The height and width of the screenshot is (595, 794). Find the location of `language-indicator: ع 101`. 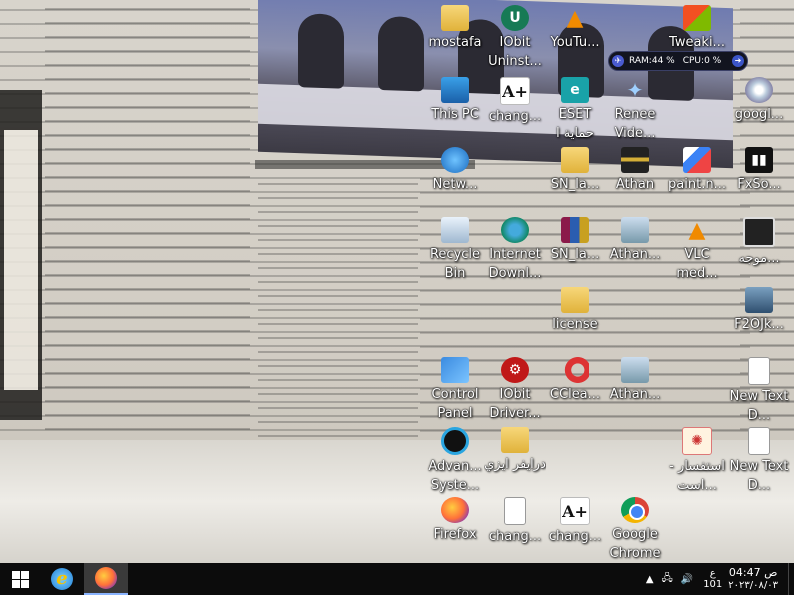

language-indicator: ع 101 is located at coordinates (712, 579).